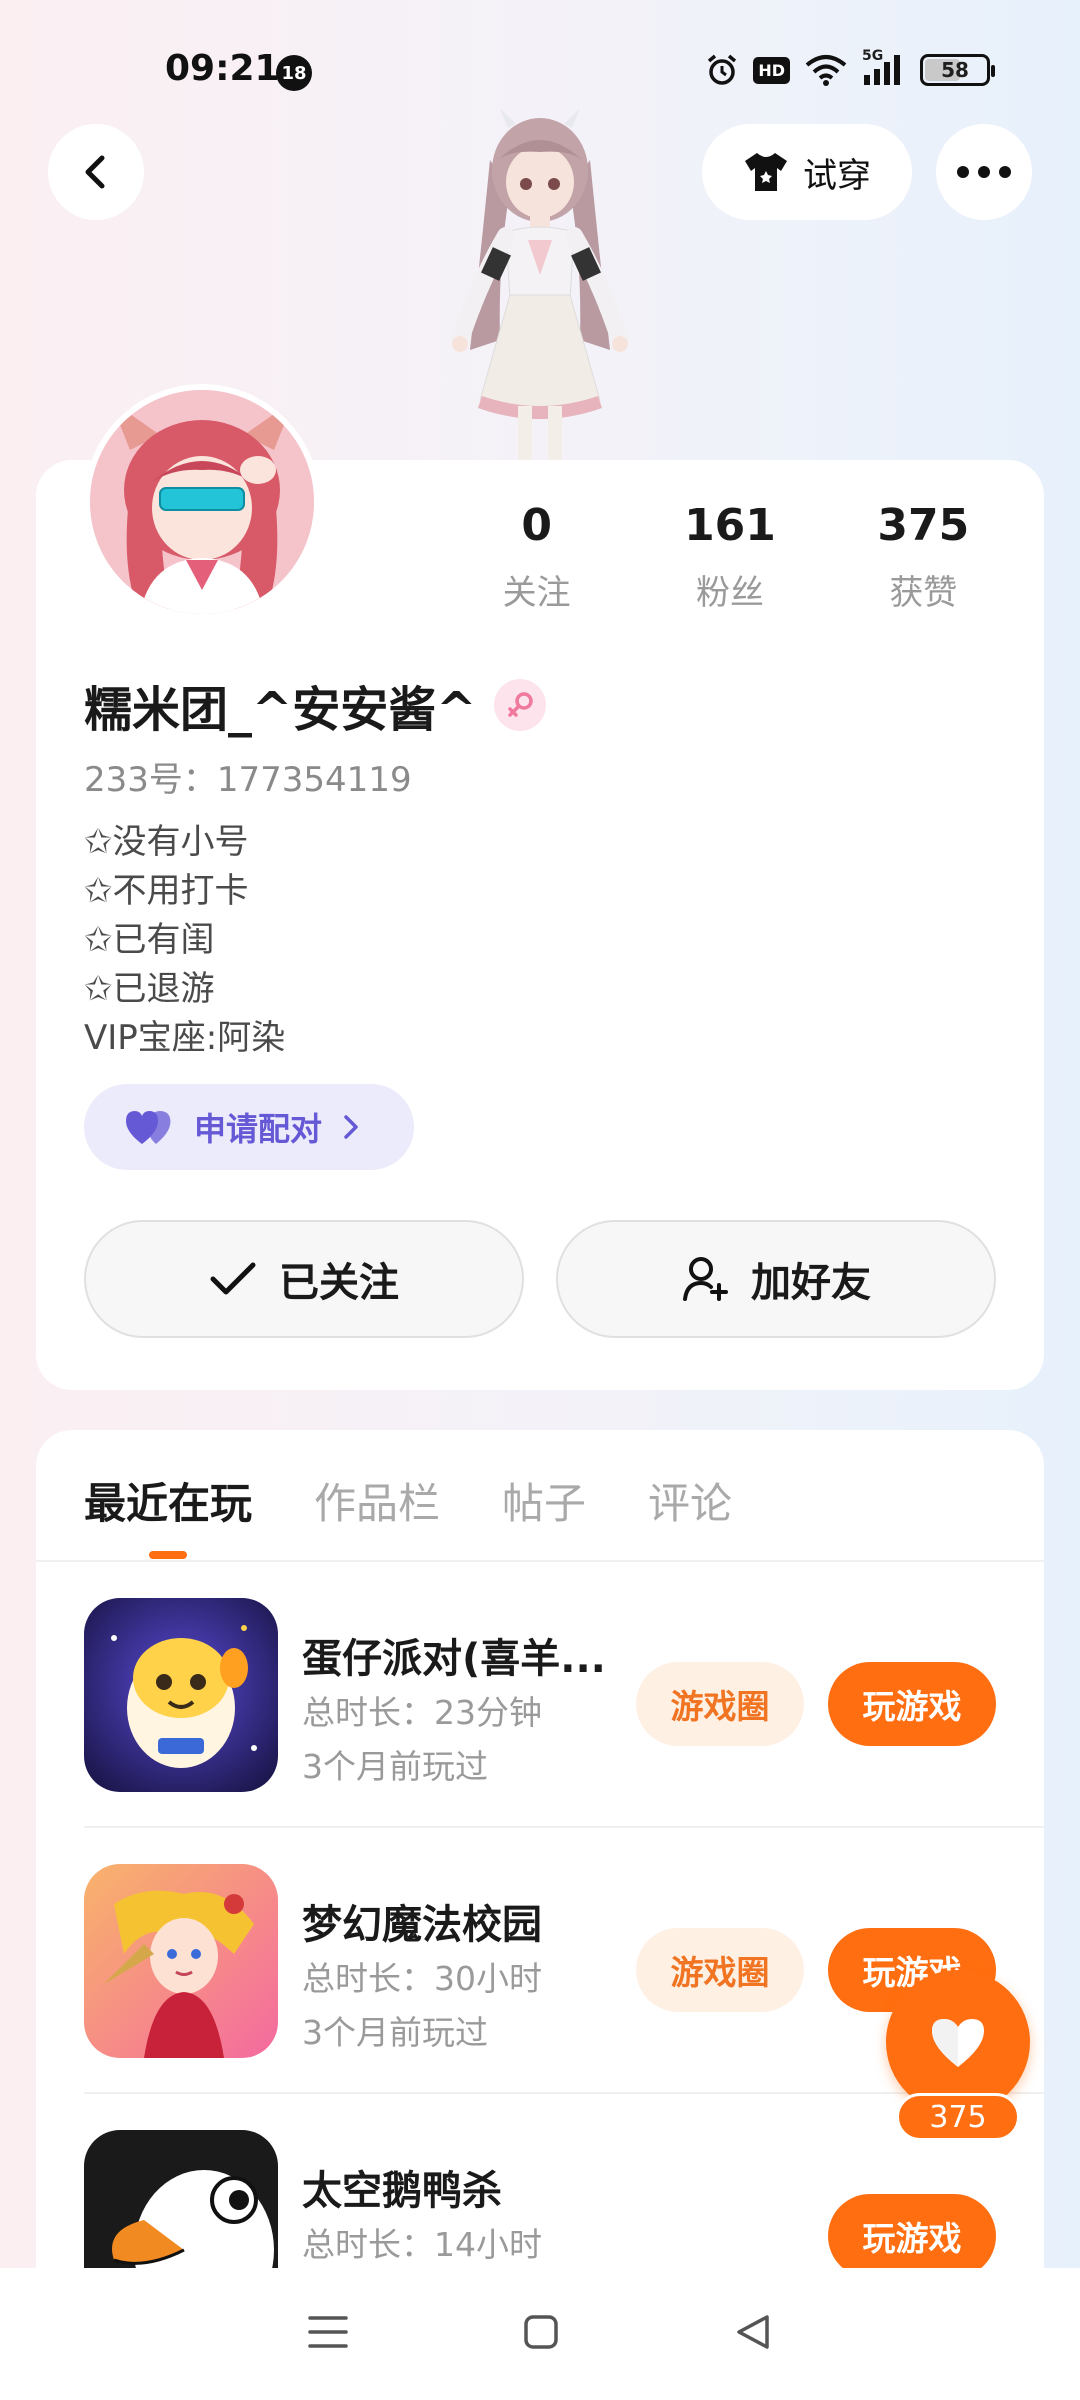  I want to click on avatar, so click(202, 502).